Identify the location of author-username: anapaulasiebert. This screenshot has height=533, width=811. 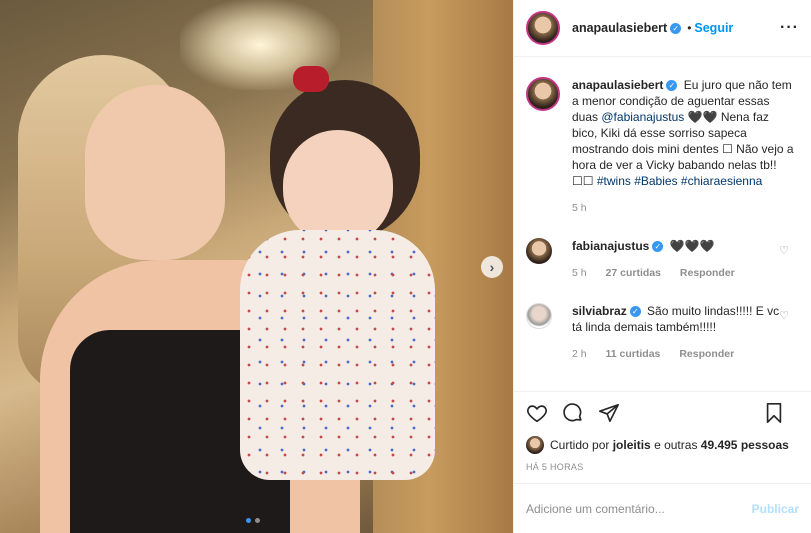
(619, 28).